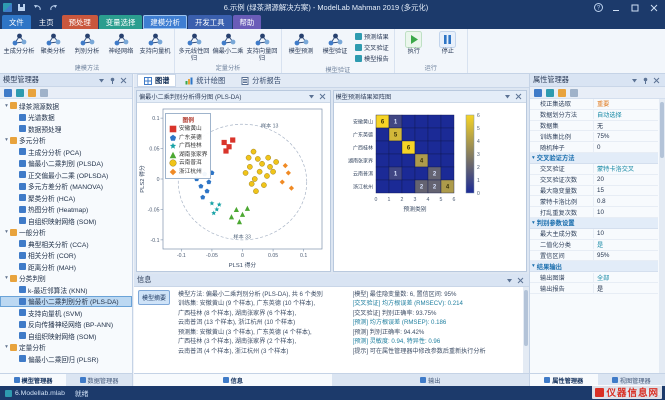 This screenshot has height=400, width=665. What do you see at coordinates (635, 7) in the screenshot?
I see `maximize-button` at bounding box center [635, 7].